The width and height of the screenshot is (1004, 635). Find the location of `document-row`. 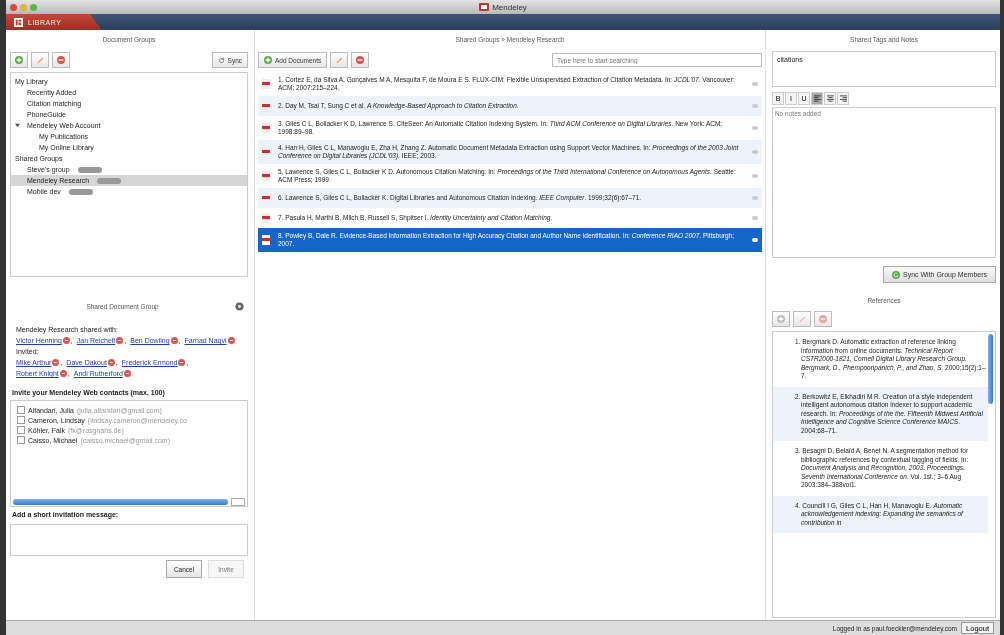

document-row is located at coordinates (510, 152).